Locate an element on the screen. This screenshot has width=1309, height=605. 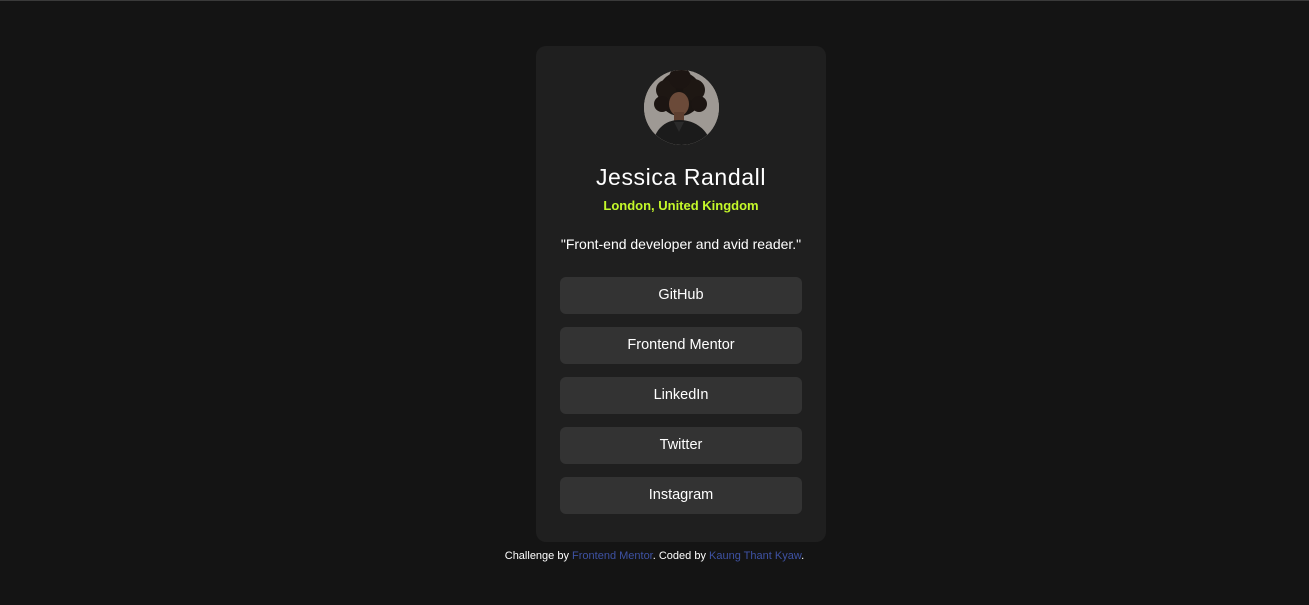
list-item: Frontend Mentor is located at coordinates (681, 345).